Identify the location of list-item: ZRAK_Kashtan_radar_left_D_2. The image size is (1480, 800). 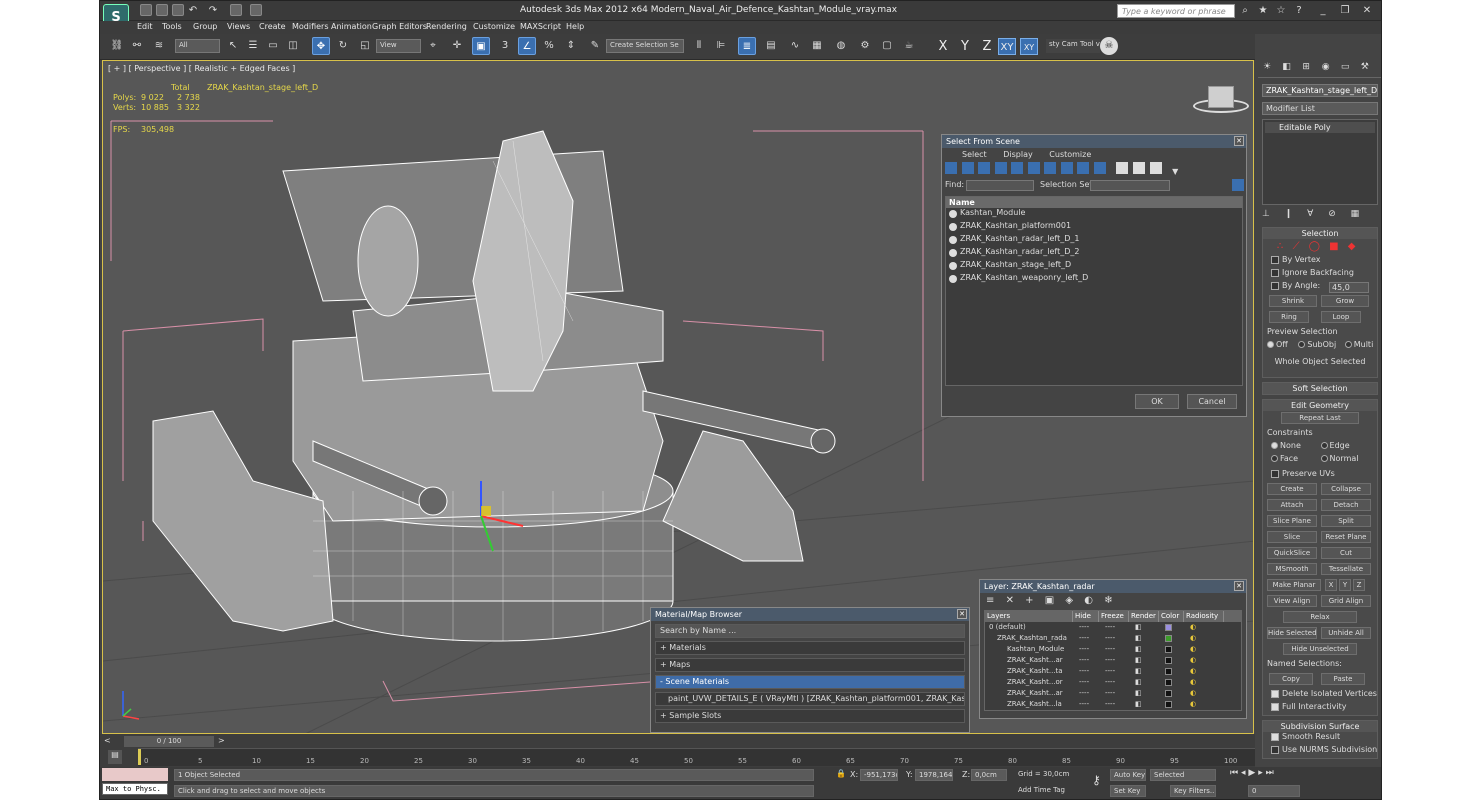
(1094, 253).